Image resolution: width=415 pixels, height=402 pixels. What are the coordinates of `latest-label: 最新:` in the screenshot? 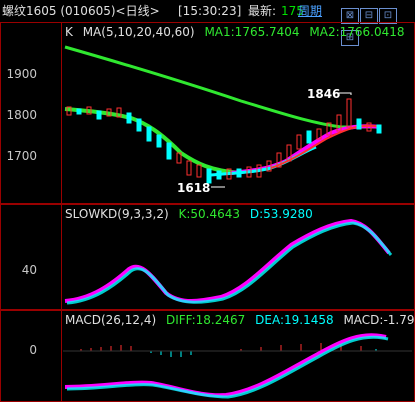 It's located at (262, 11).